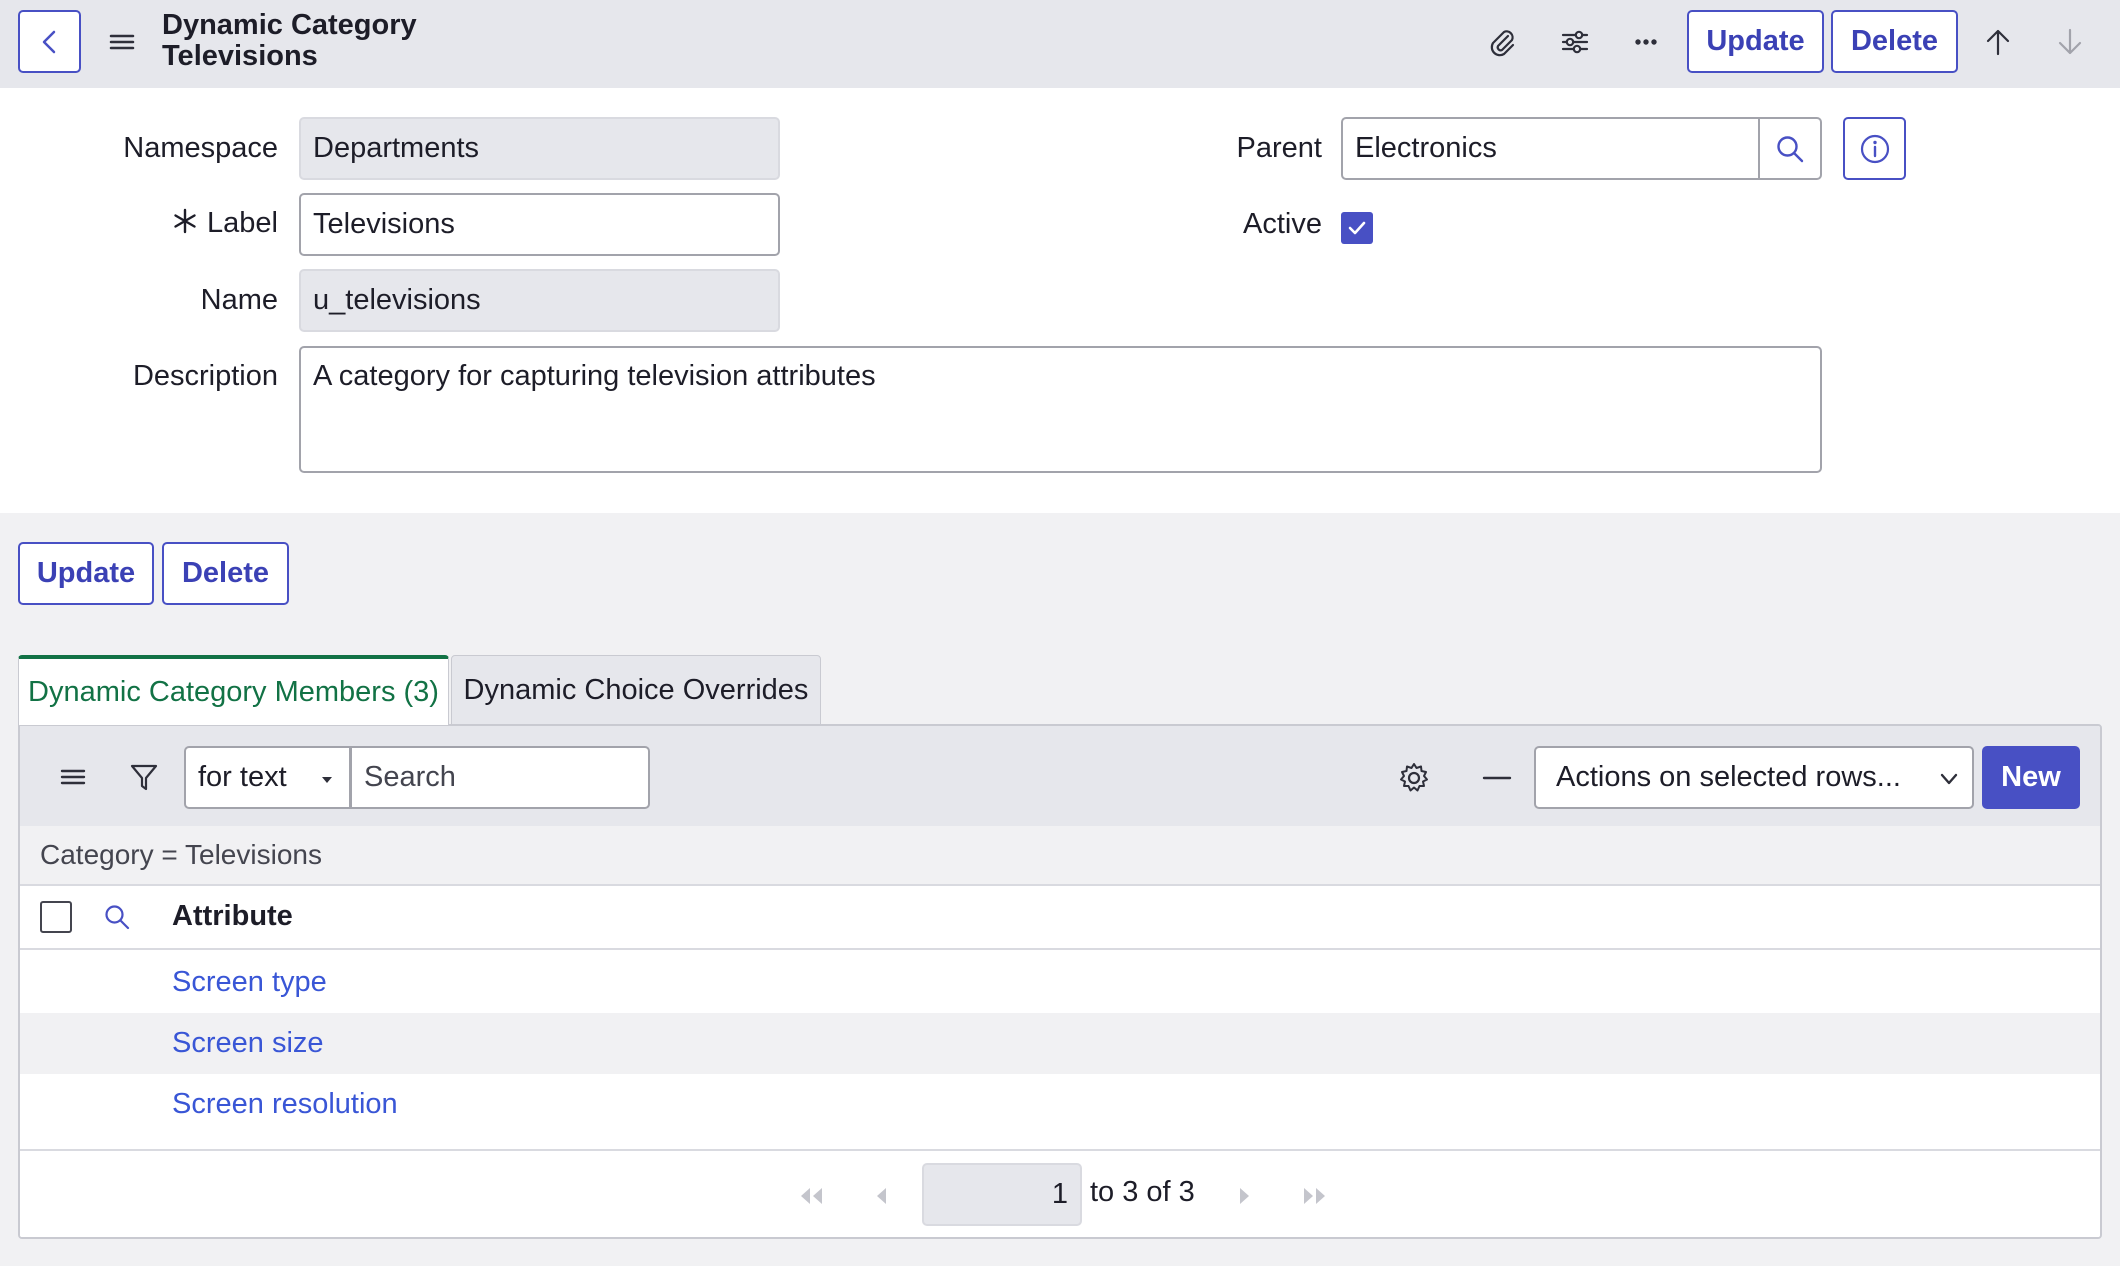 This screenshot has height=1266, width=2120. Describe the element at coordinates (327, 780) in the screenshot. I see `caret-down-icon` at that location.